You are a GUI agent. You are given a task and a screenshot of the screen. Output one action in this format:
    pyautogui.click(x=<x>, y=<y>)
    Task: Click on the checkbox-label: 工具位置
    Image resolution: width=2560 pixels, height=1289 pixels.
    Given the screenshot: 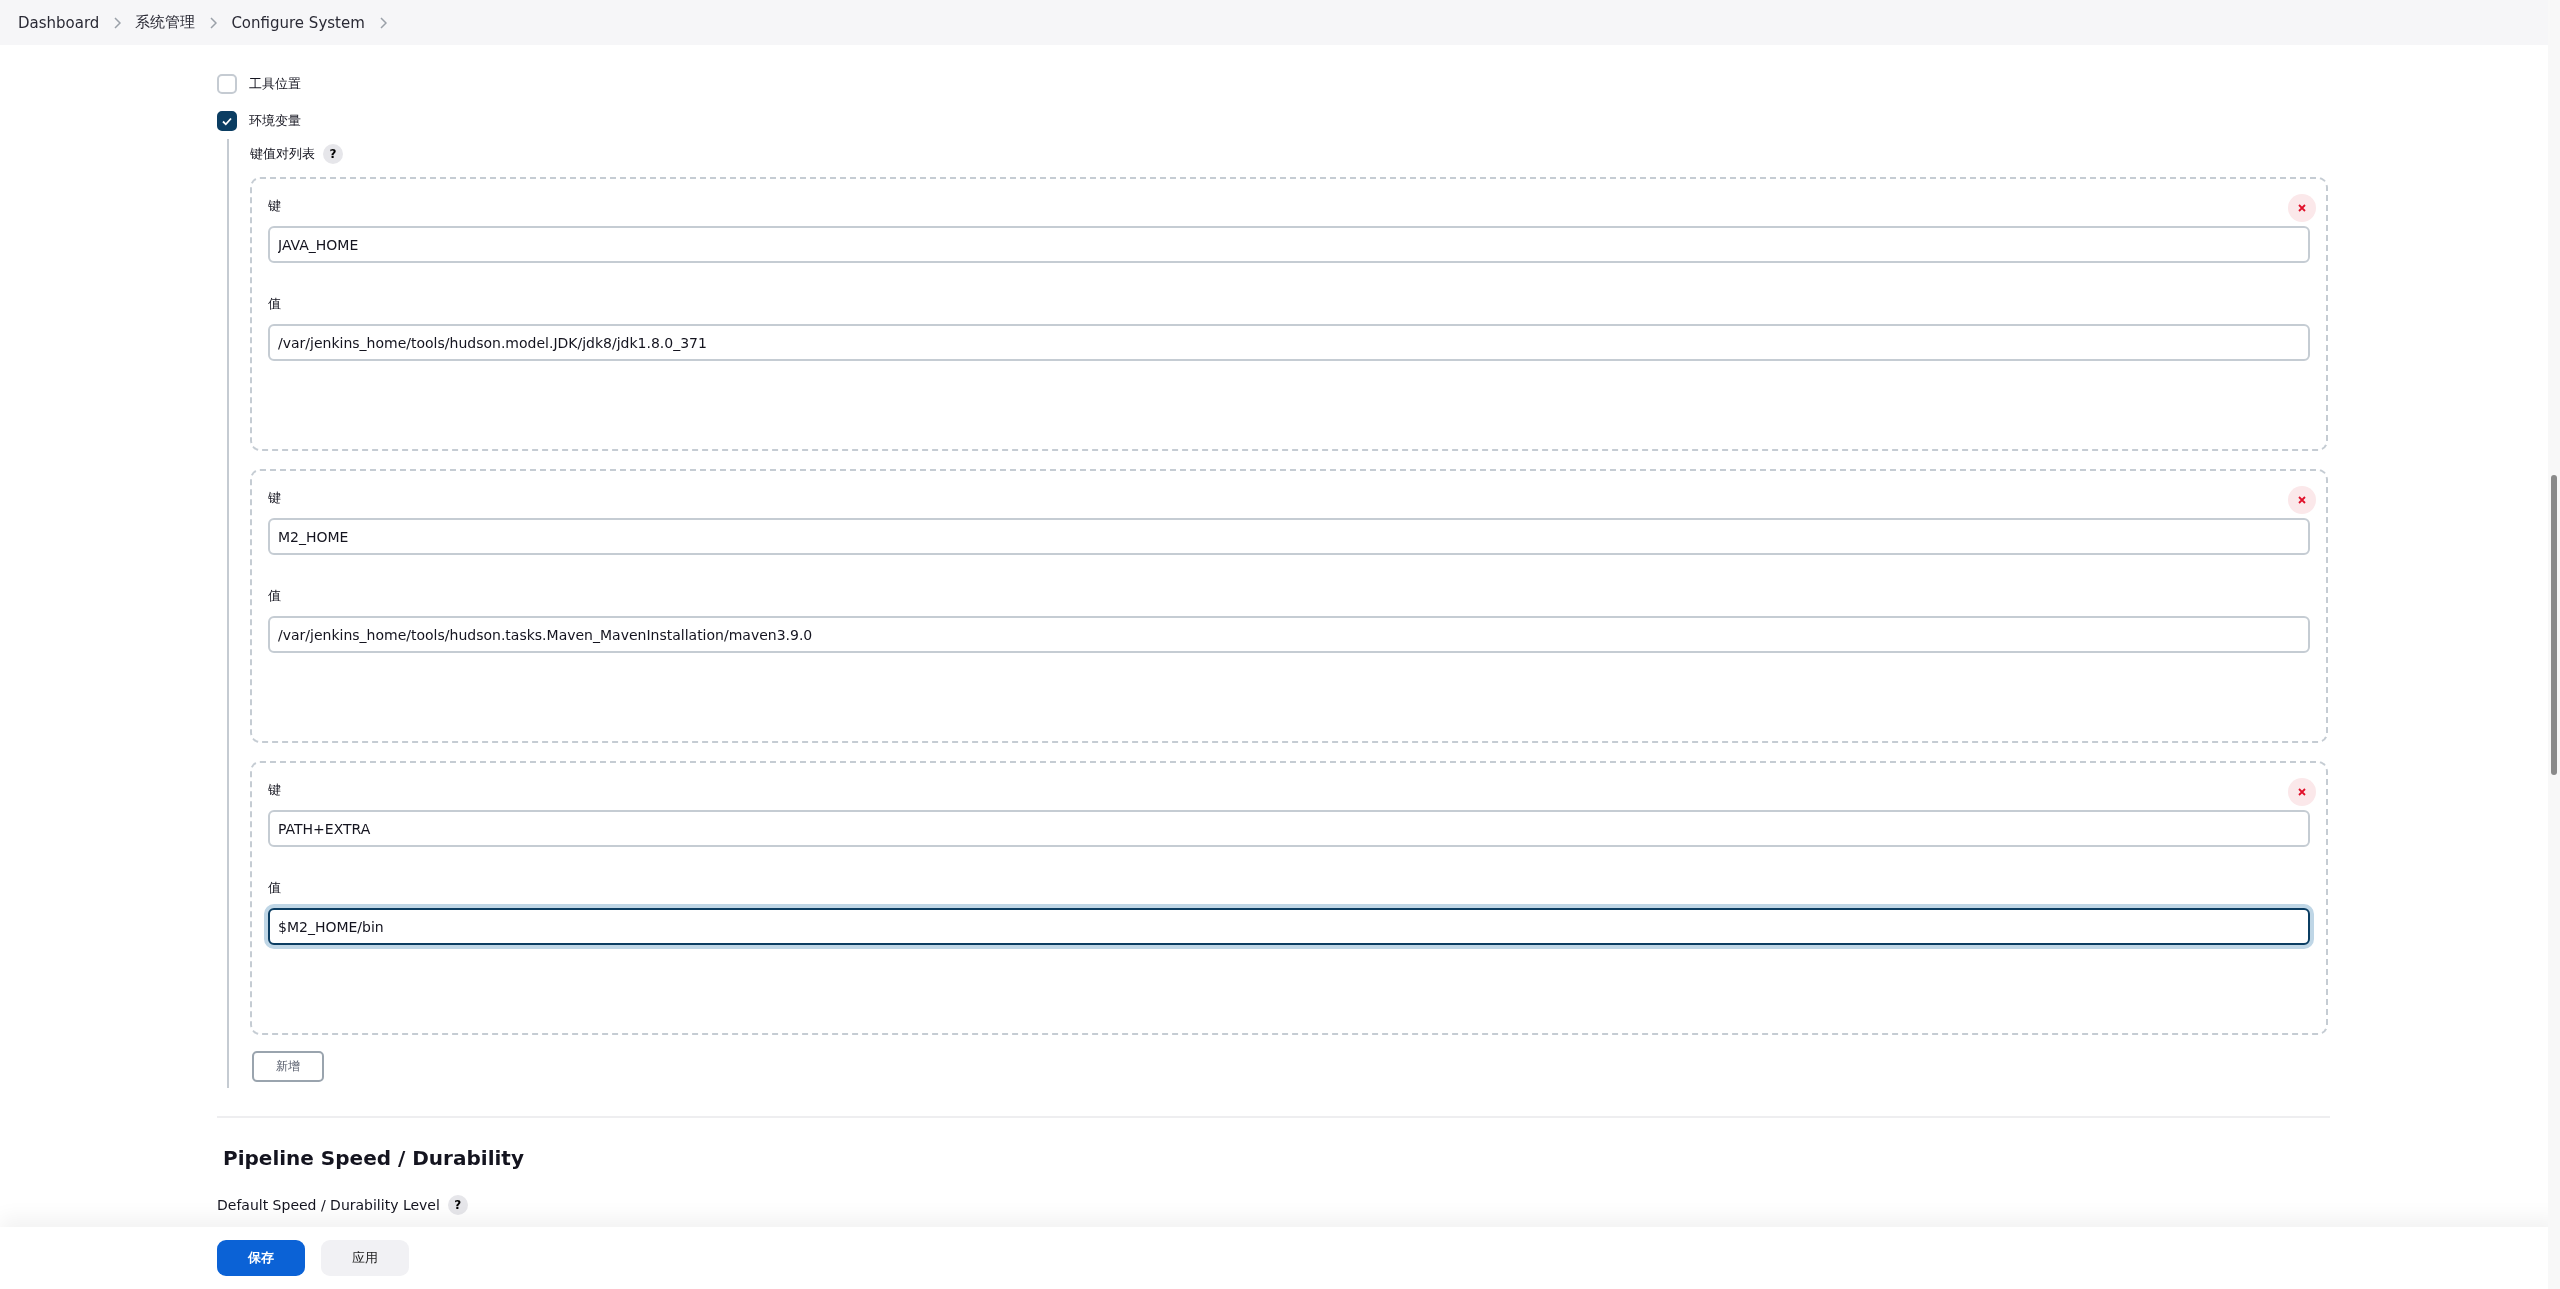 What is the action you would take?
    pyautogui.click(x=275, y=83)
    